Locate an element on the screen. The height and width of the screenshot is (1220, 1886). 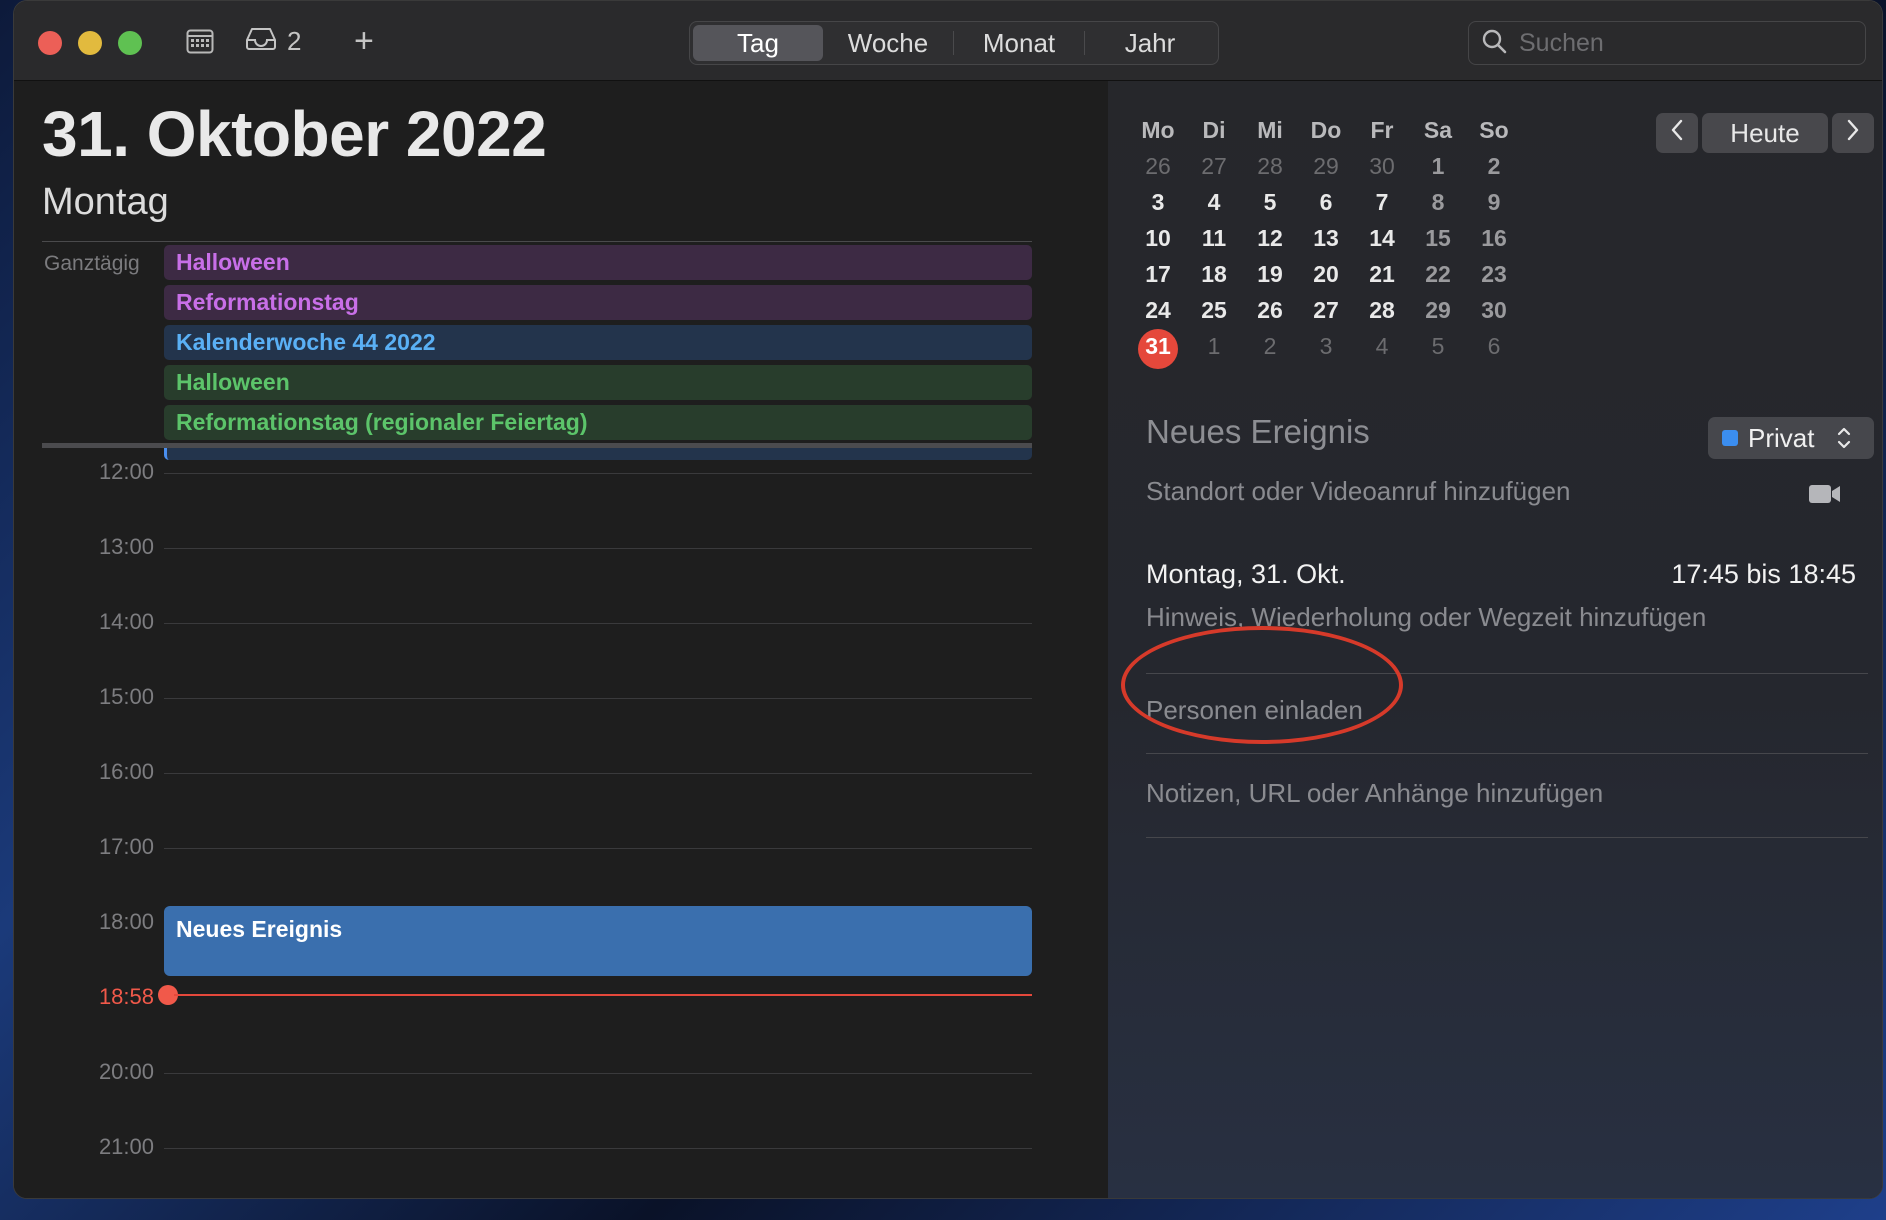
mini-calendar-day: 9 is located at coordinates (1494, 202).